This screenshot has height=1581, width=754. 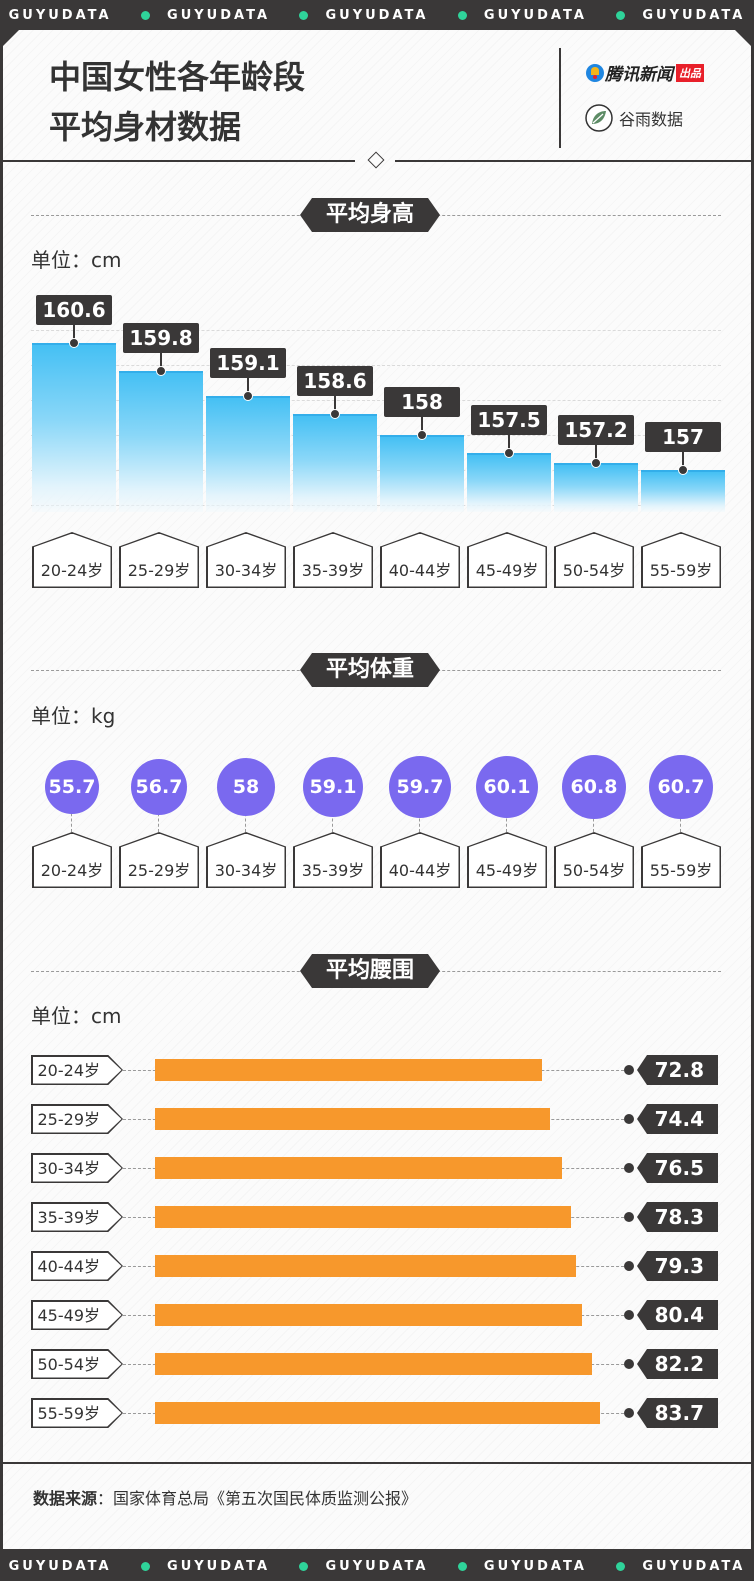 I want to click on corner-decoration, so click(x=11, y=38).